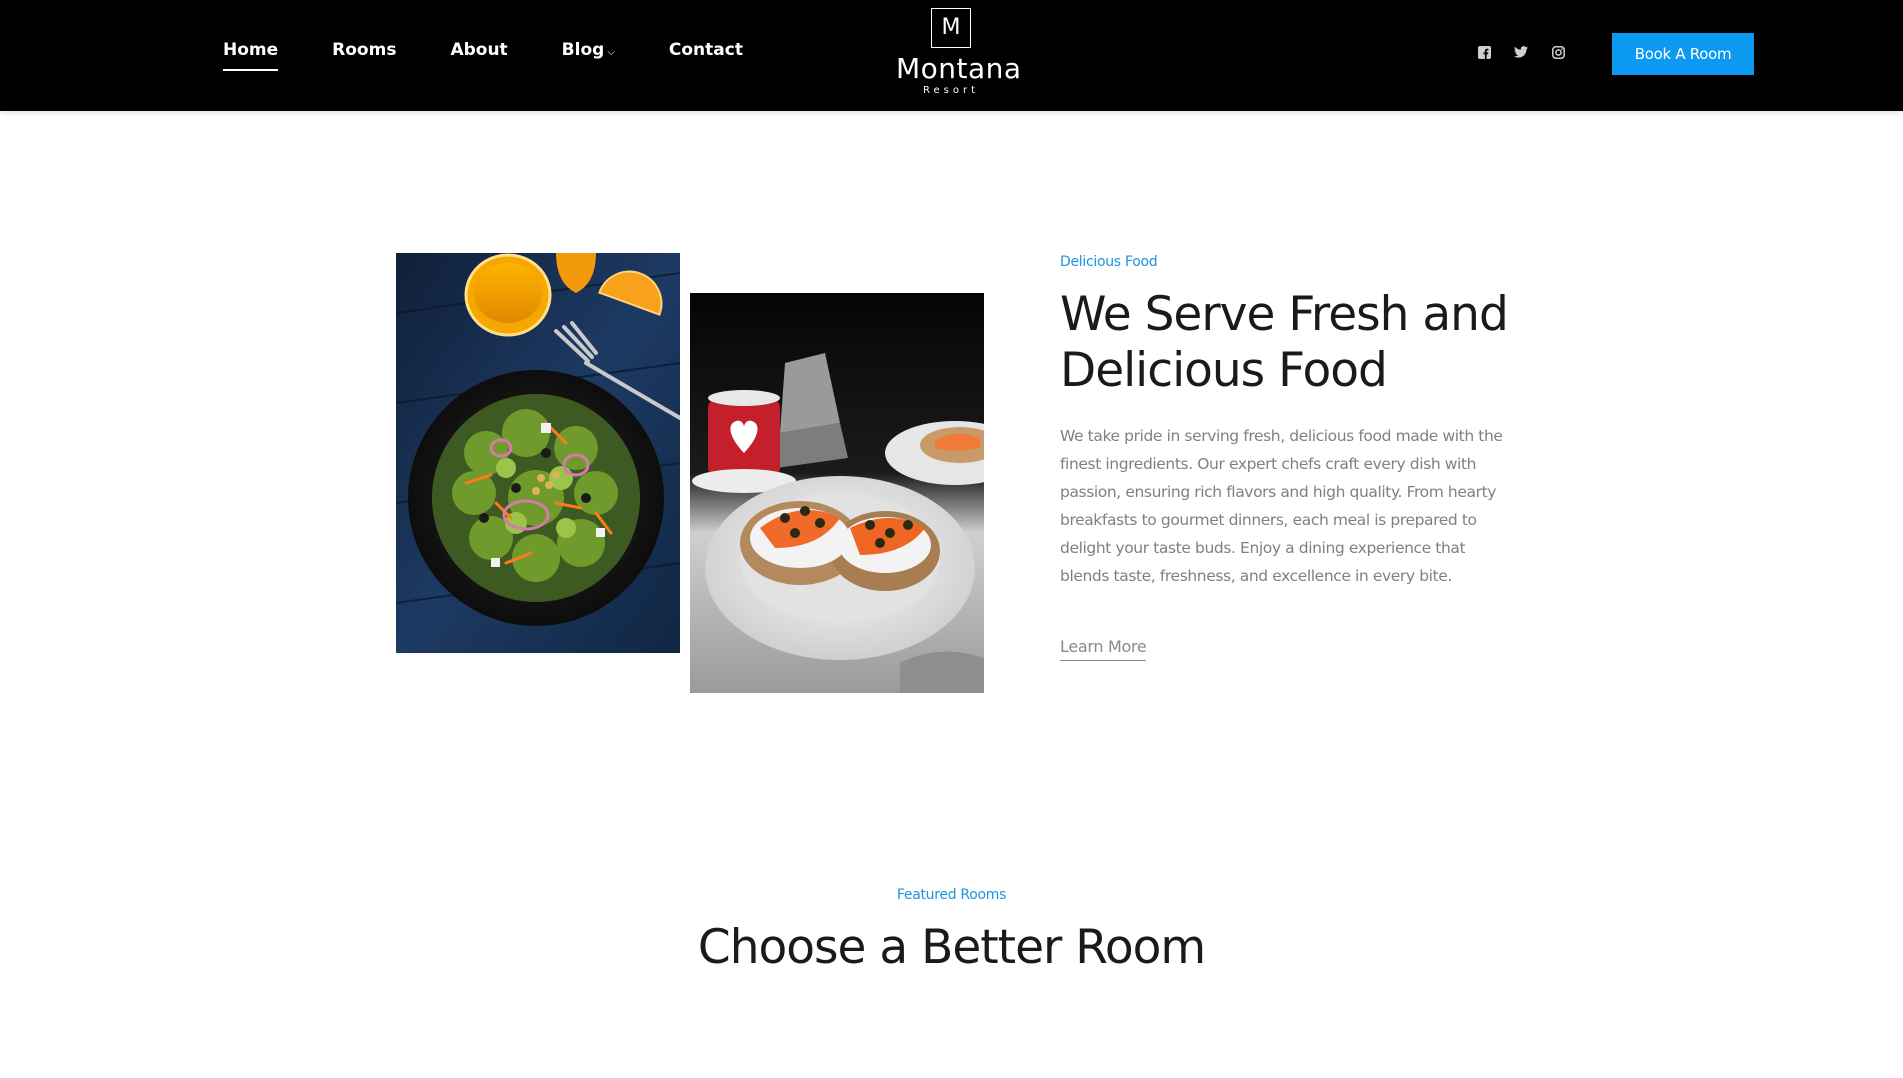 The width and height of the screenshot is (1903, 1078). Describe the element at coordinates (1103, 649) in the screenshot. I see `learn-more-link: Learn More` at that location.